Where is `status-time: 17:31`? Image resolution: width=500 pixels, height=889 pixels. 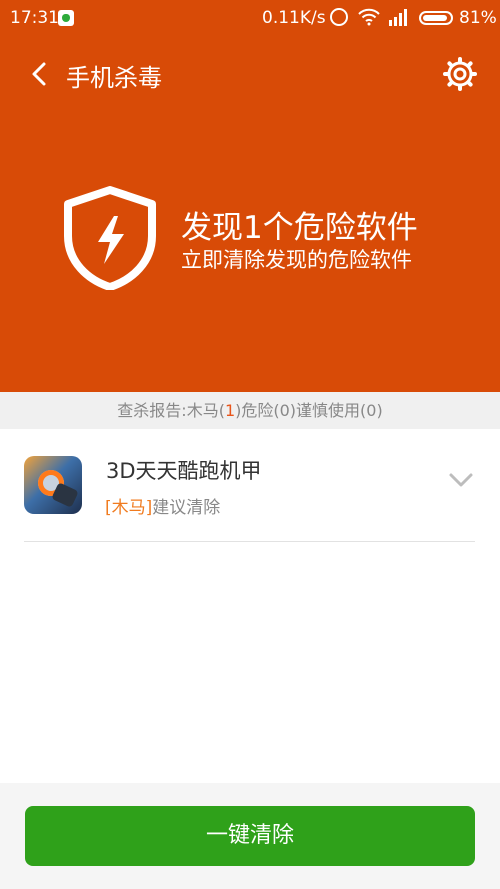 status-time: 17:31 is located at coordinates (34, 18).